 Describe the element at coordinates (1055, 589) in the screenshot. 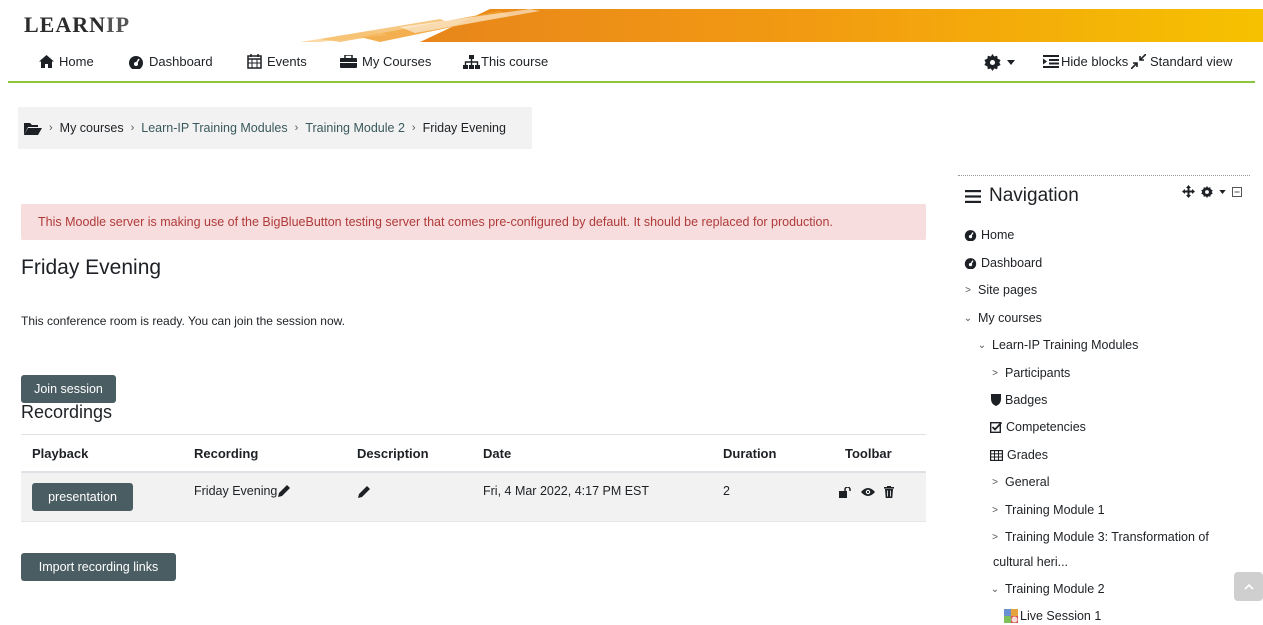

I see `nav-tree-label: Training Module 2` at that location.